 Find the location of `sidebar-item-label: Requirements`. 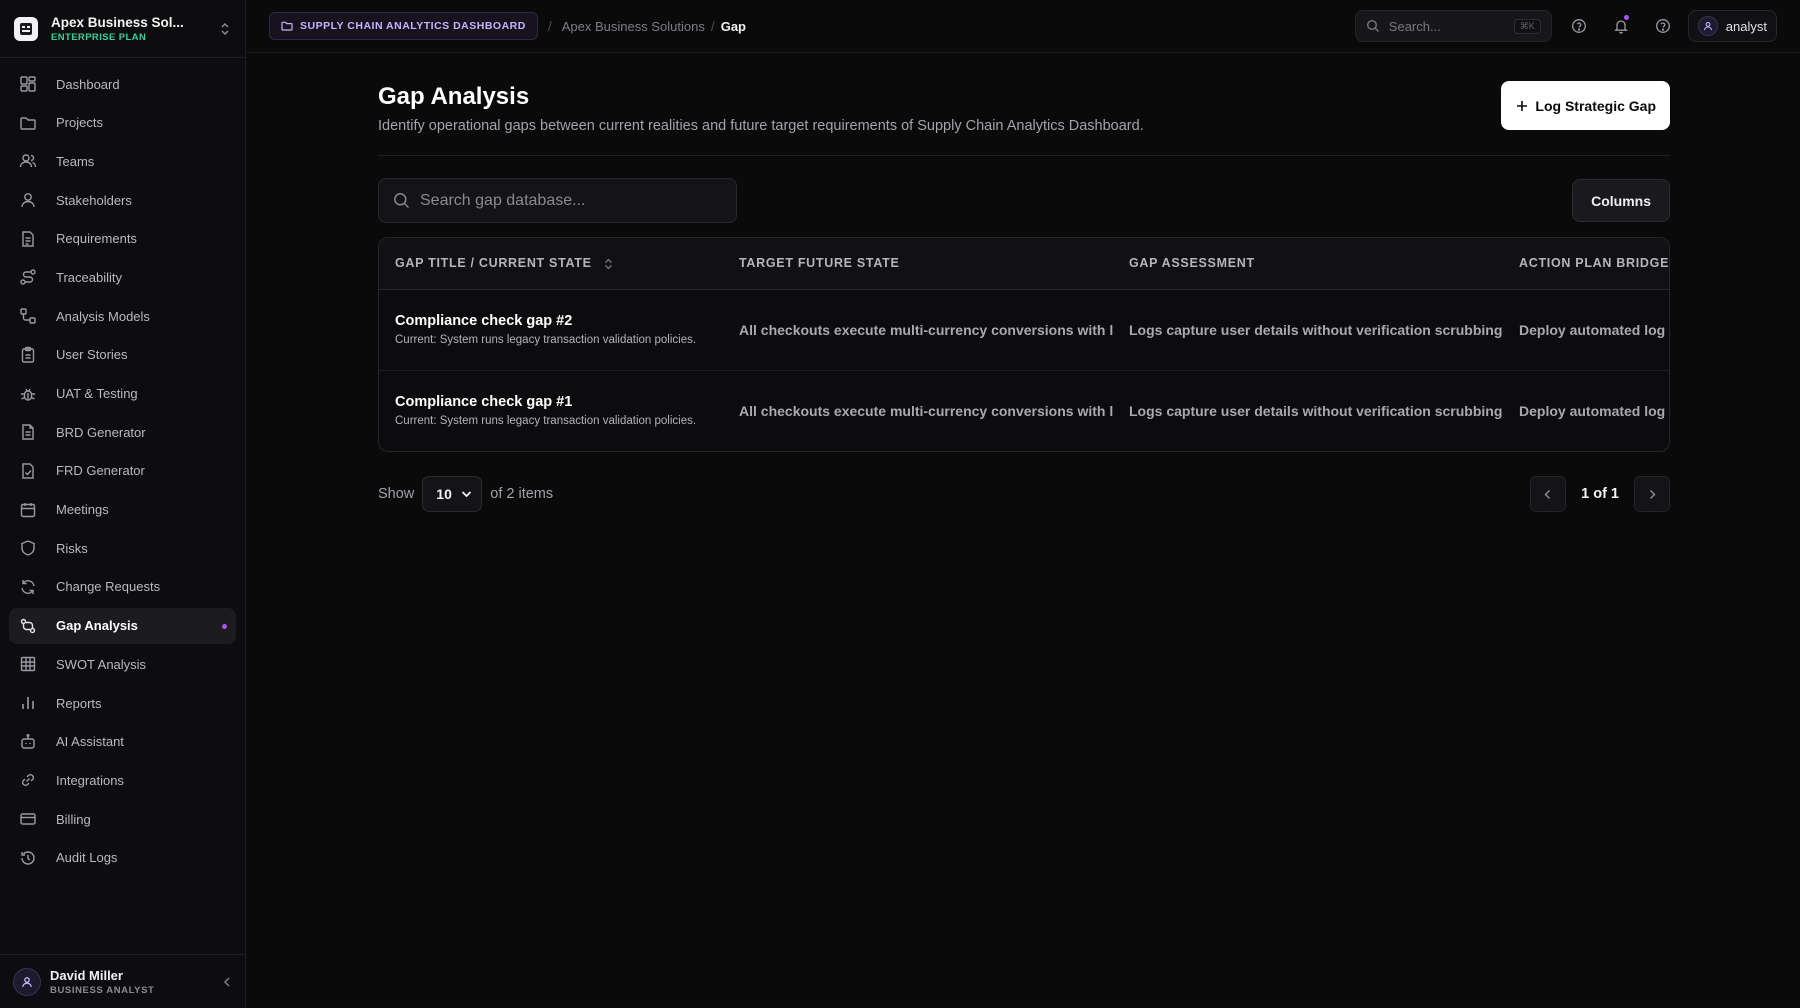

sidebar-item-label: Requirements is located at coordinates (96, 239).